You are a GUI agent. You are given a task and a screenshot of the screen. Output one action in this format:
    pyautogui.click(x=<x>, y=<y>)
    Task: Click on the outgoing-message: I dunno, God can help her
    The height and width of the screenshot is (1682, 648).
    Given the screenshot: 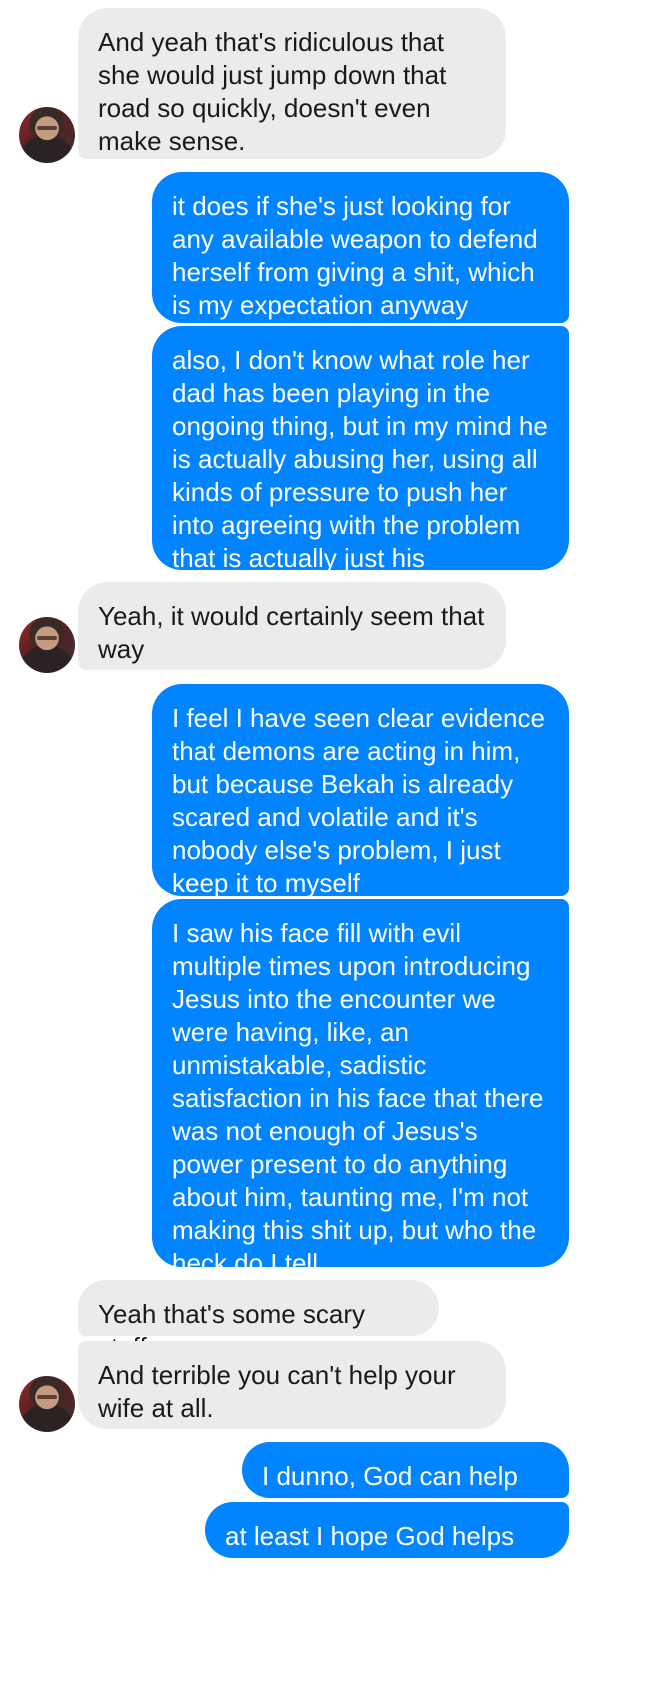 What is the action you would take?
    pyautogui.click(x=405, y=1483)
    